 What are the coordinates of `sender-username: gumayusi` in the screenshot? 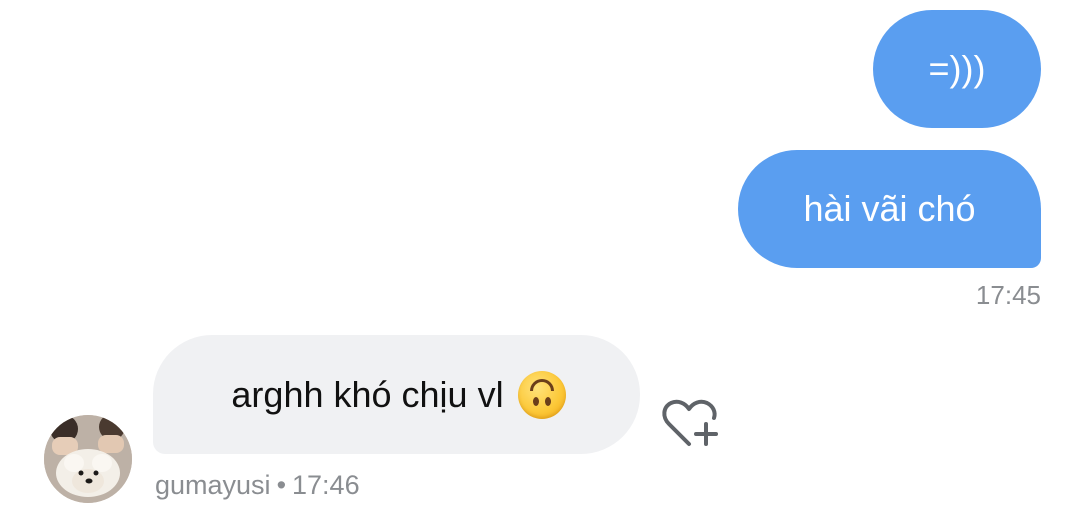 It's located at (213, 485).